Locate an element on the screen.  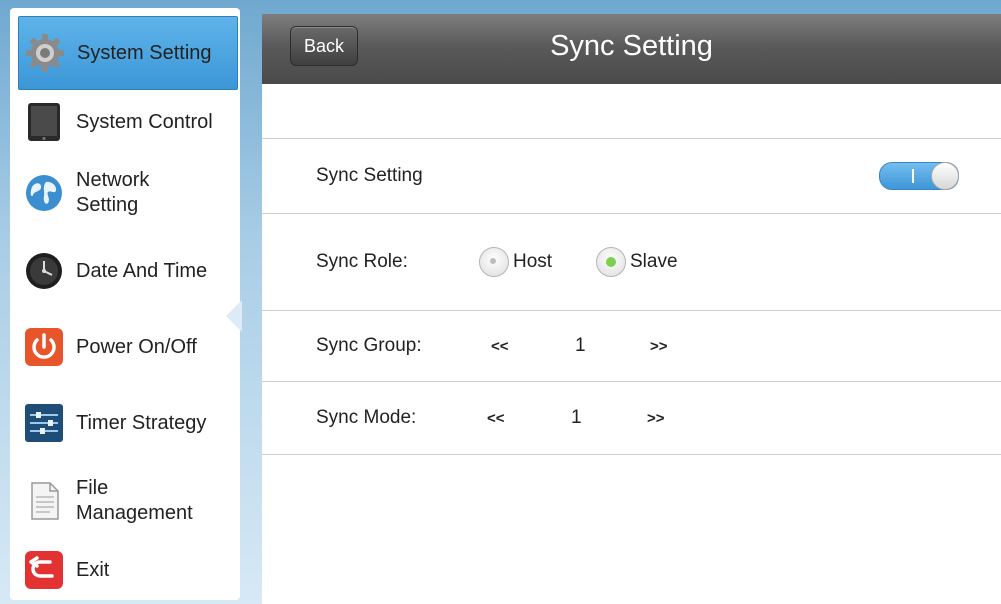
sync-group-label: Sync Group: is located at coordinates (369, 345).